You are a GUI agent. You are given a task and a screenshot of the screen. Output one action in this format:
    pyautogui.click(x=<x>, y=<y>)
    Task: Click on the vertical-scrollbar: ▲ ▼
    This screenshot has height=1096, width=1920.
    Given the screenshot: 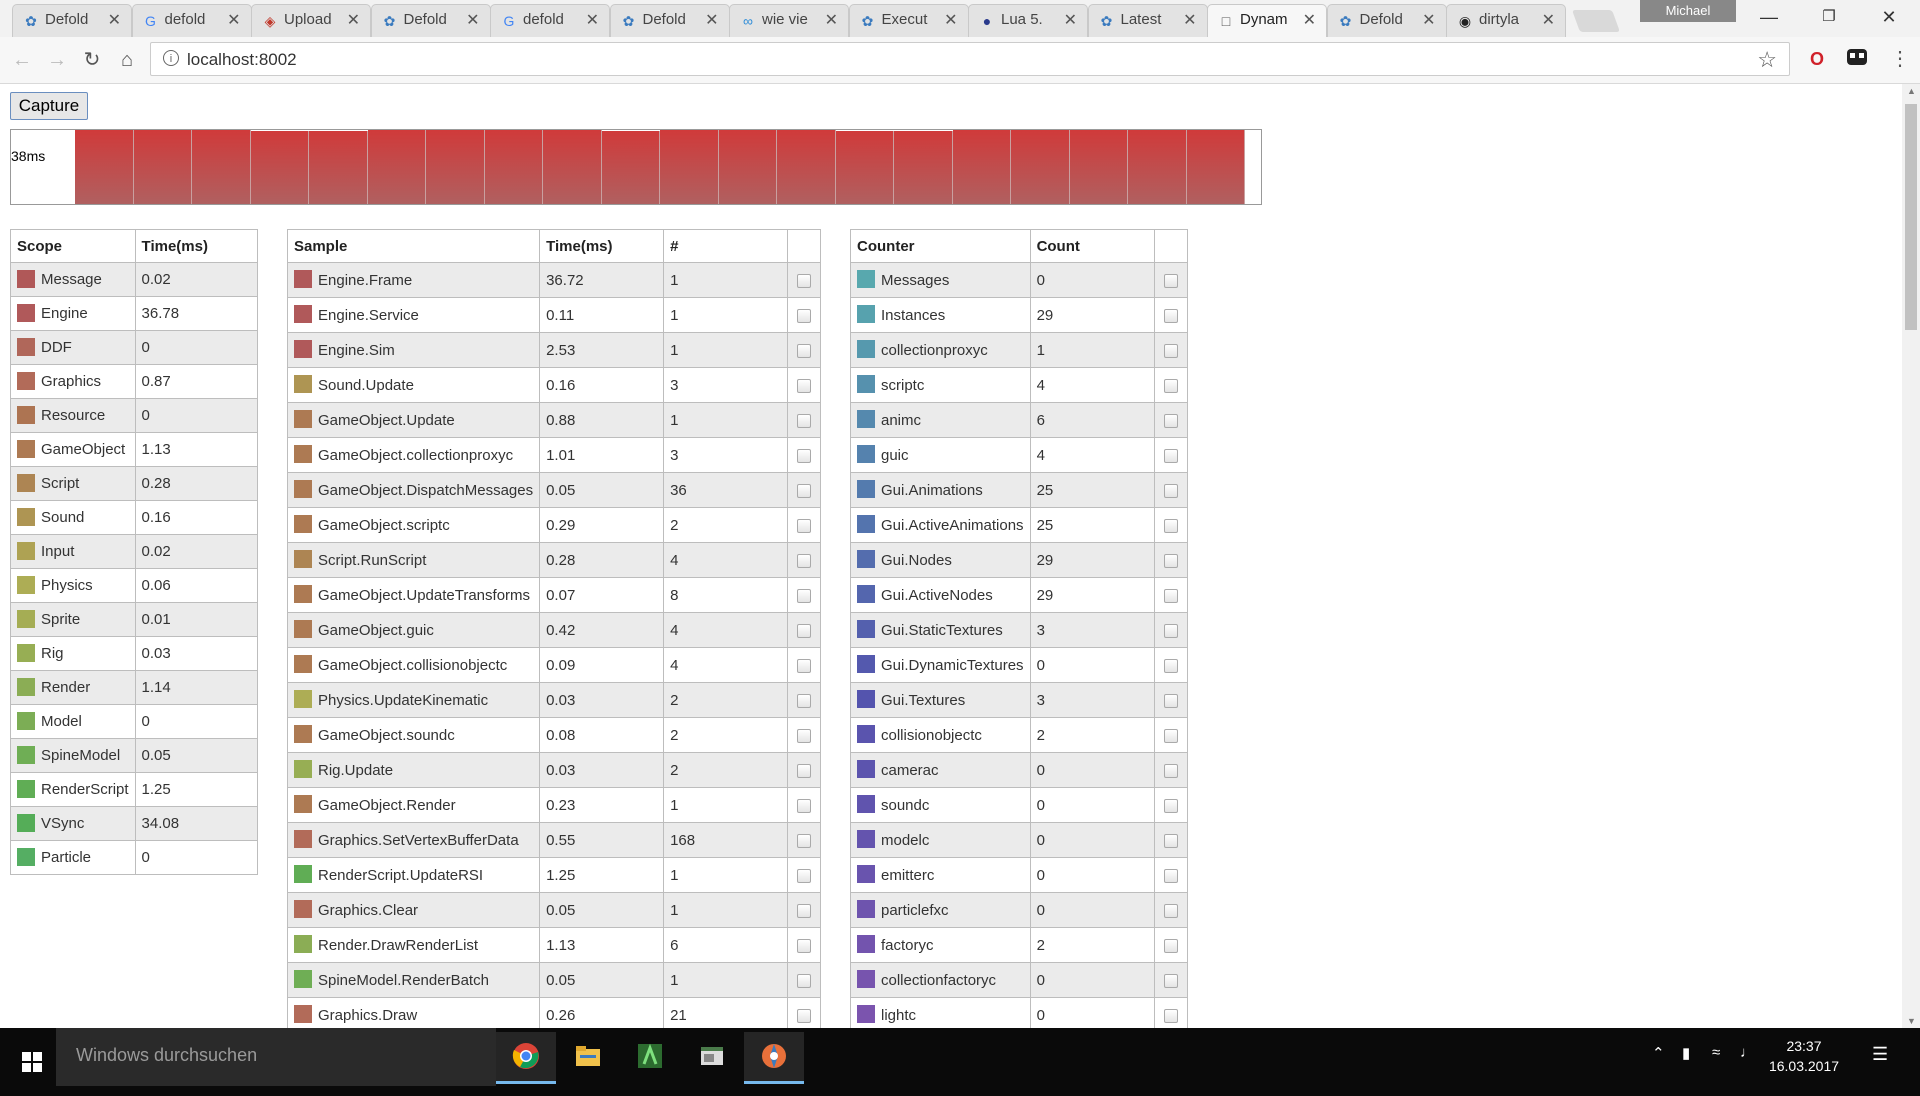 What is the action you would take?
    pyautogui.click(x=1911, y=556)
    